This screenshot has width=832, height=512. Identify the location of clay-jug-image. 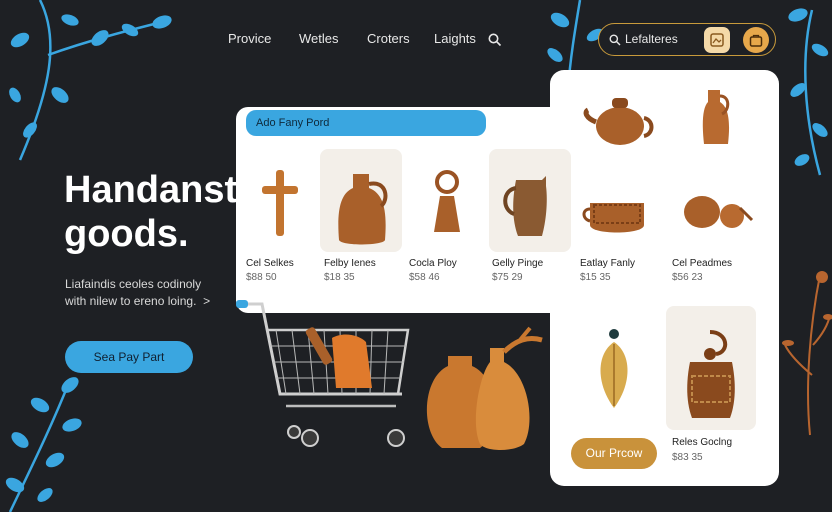
(362, 209).